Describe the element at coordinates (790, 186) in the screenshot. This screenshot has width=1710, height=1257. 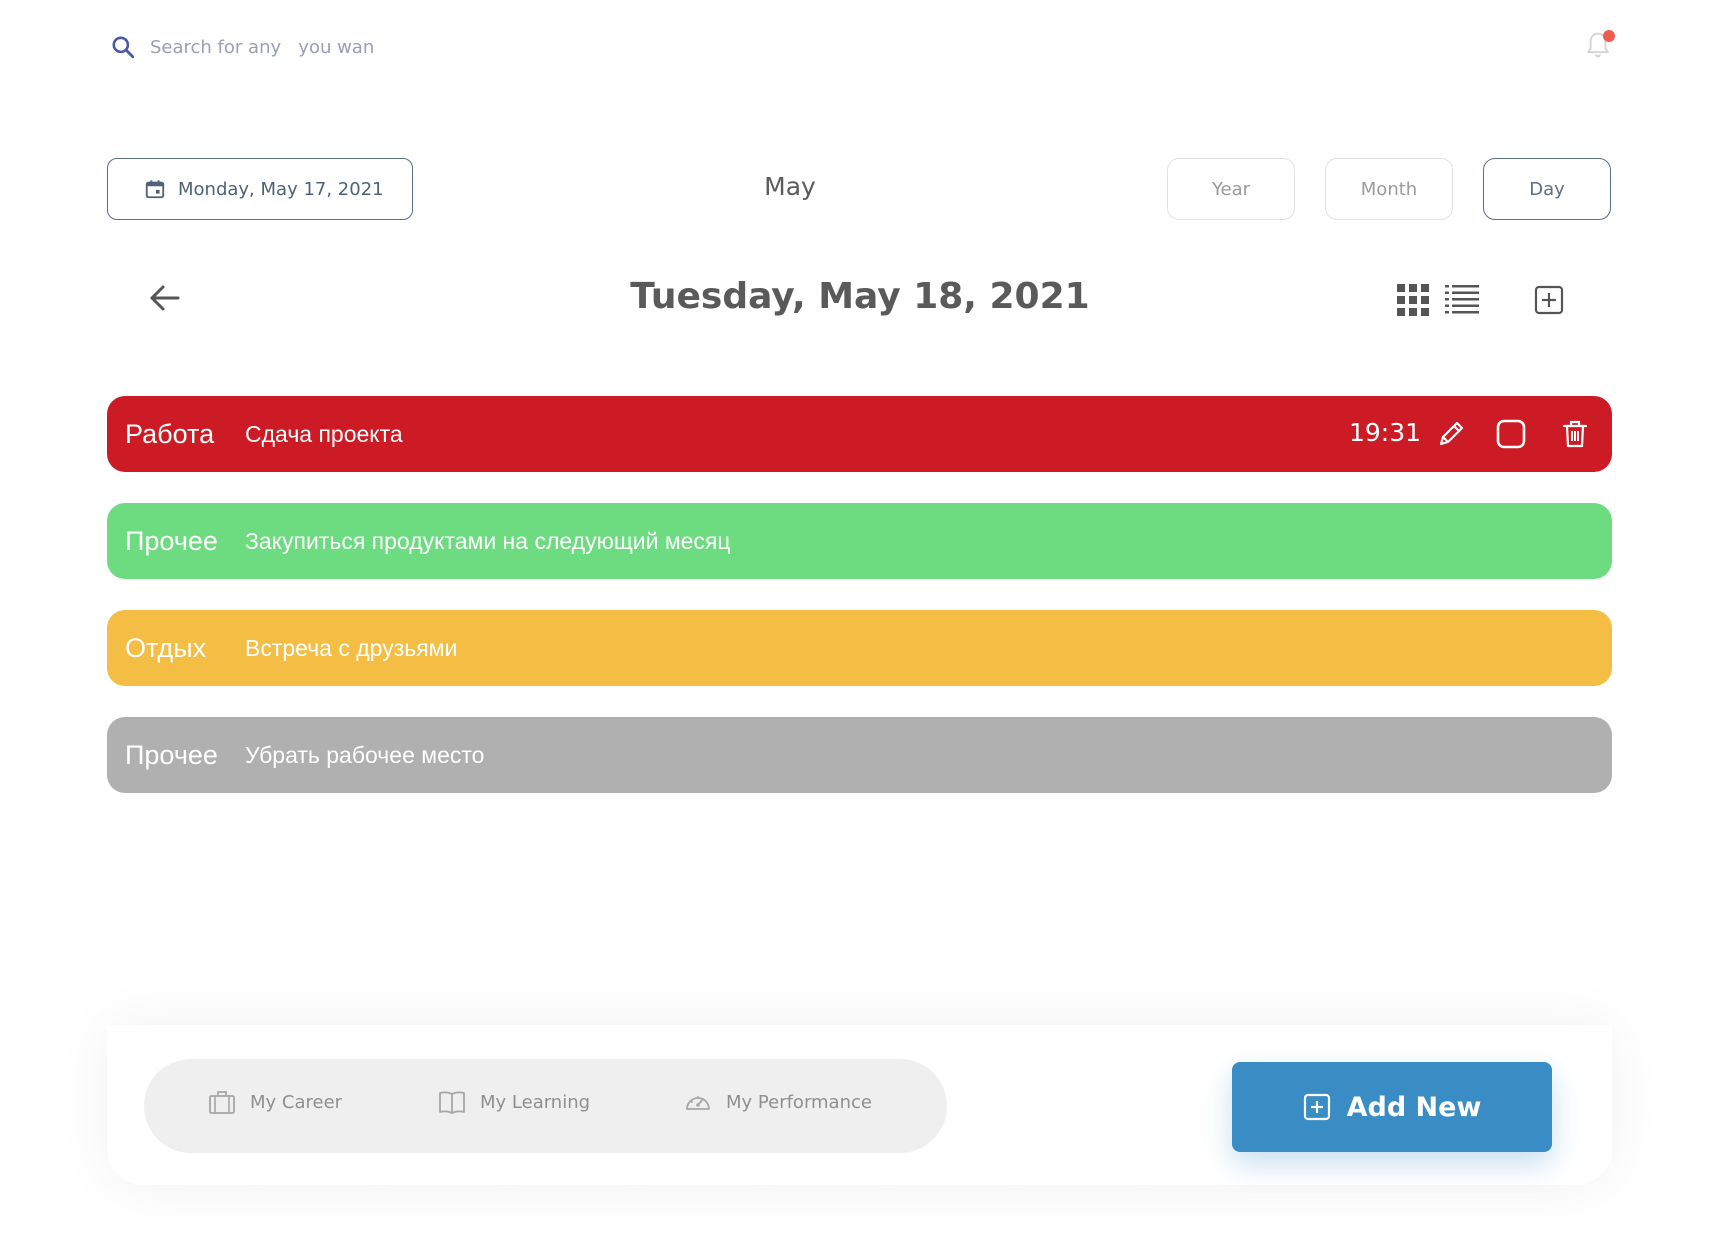
I see `month-title: May` at that location.